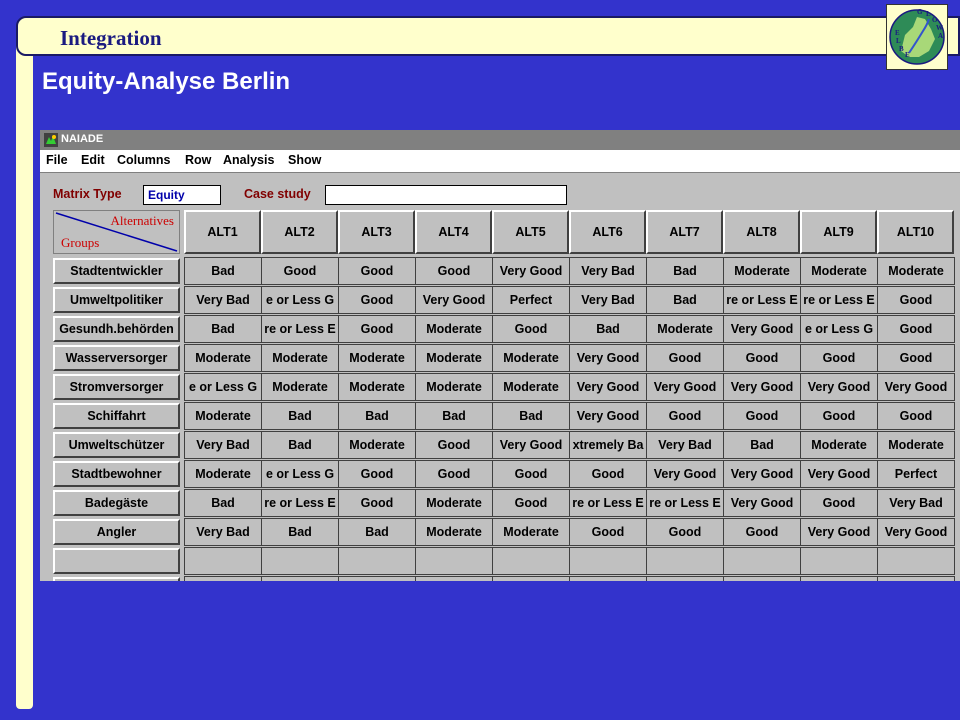 This screenshot has height=720, width=960. Describe the element at coordinates (761, 232) in the screenshot. I see `column-header: ALT8` at that location.